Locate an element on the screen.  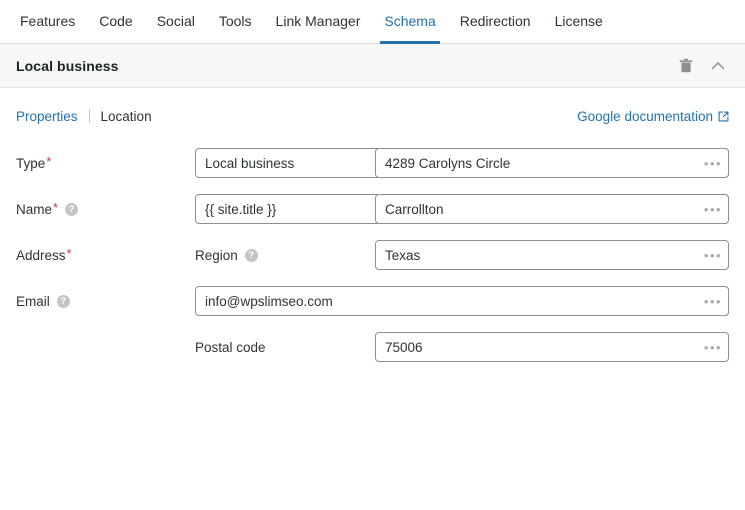
label-name-text: Name is located at coordinates (34, 209).